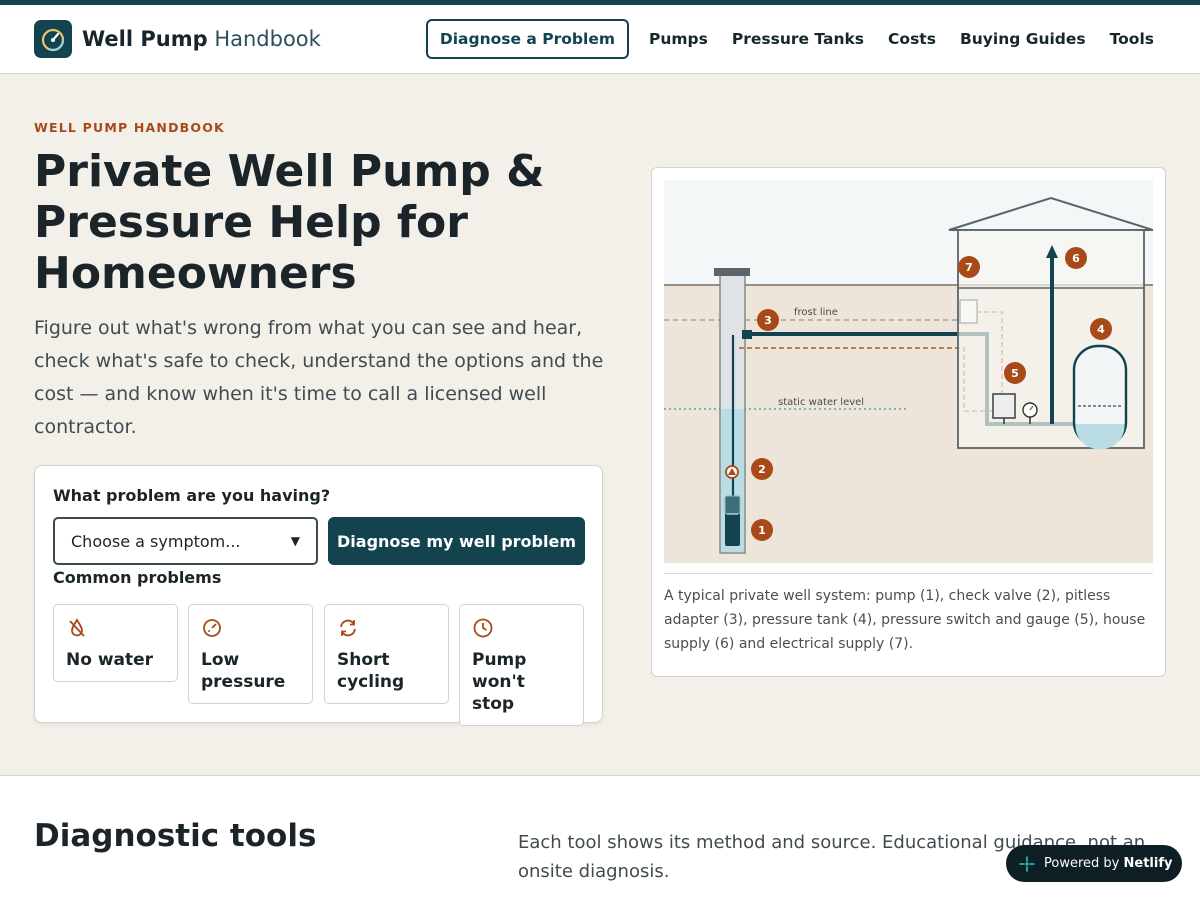 This screenshot has height=900, width=1200. What do you see at coordinates (821, 402) in the screenshot?
I see `static-water-level-label: static water level` at bounding box center [821, 402].